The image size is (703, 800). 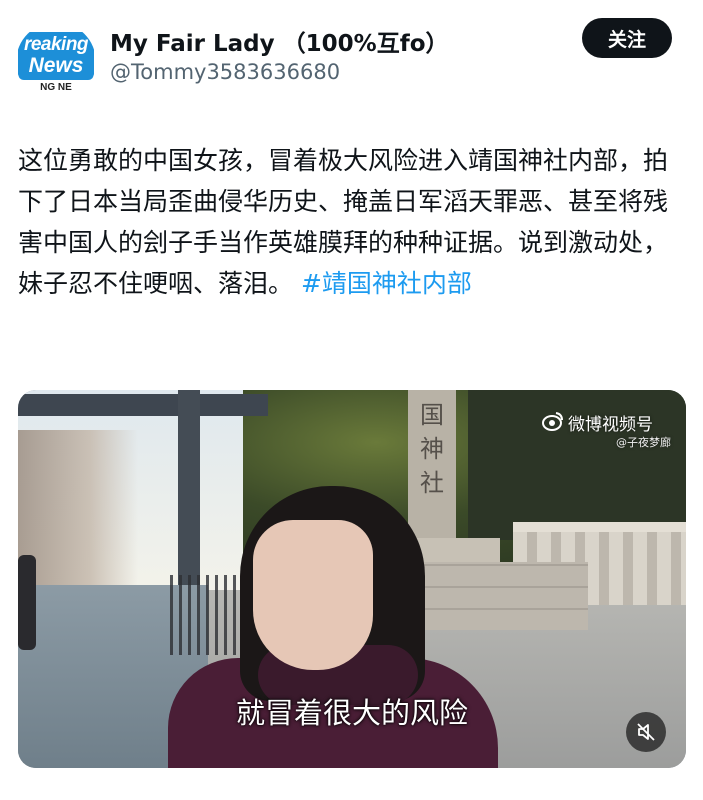 What do you see at coordinates (432, 449) in the screenshot?
I see `pillar-inscription: 国神社` at bounding box center [432, 449].